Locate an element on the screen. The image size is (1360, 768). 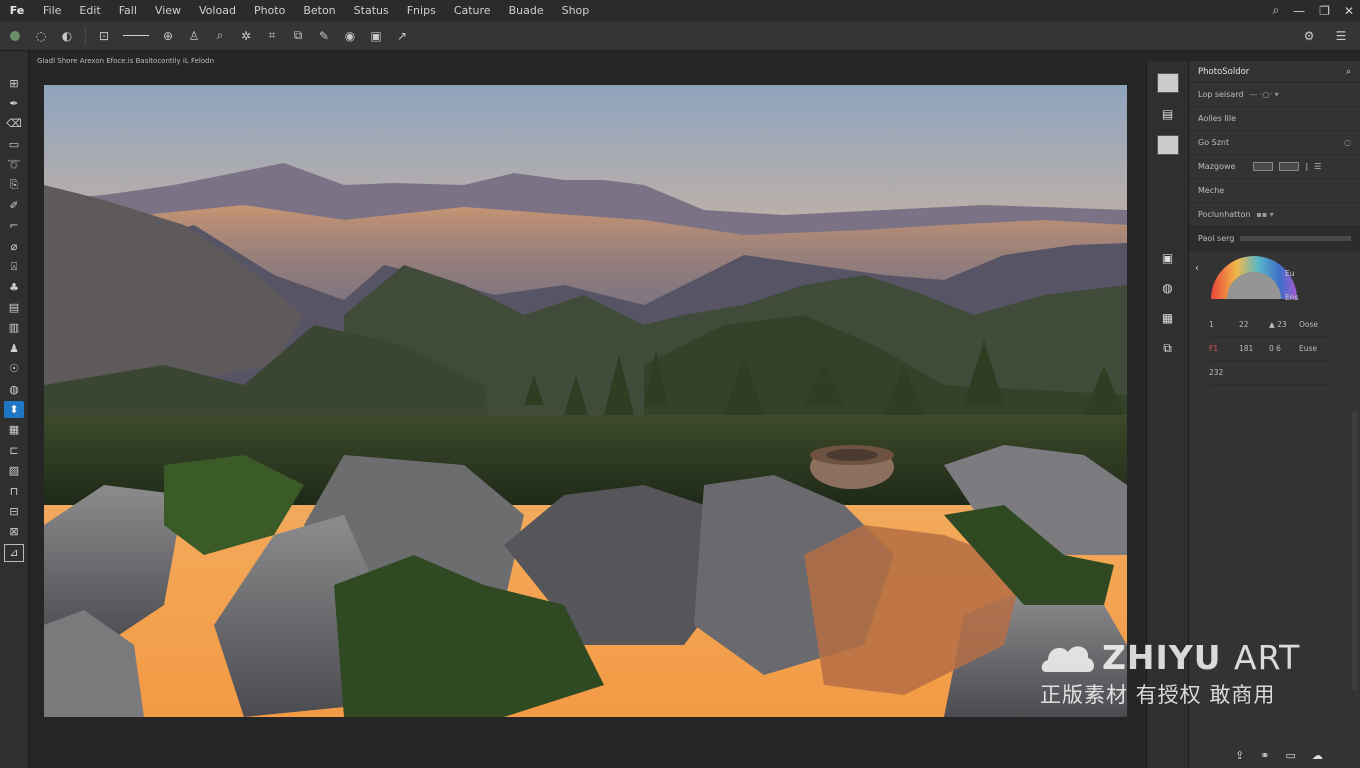
grid-cell: F1 is located at coordinates (1224, 348).